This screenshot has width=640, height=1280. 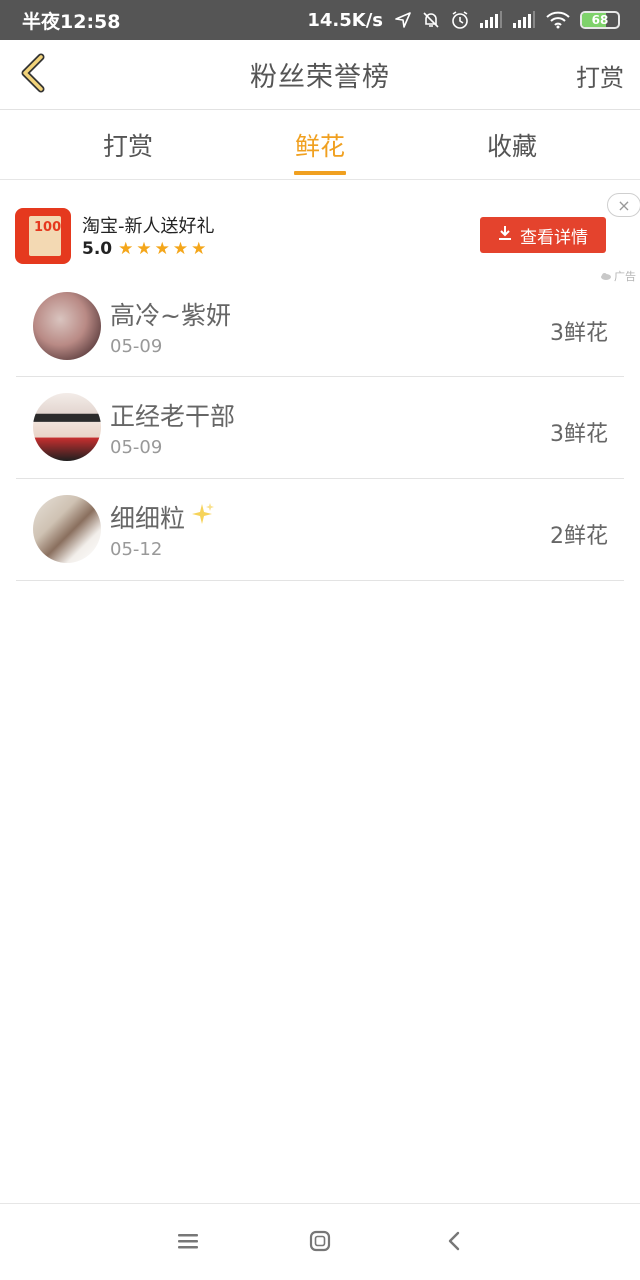 I want to click on fan-name: 高冷~紫妍, so click(x=170, y=314).